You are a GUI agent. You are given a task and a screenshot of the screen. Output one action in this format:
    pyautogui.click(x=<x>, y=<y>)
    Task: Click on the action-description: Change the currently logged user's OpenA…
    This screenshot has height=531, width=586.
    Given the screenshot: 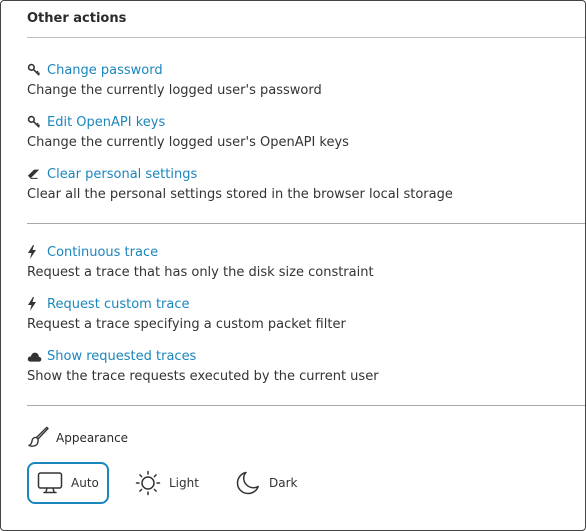 What is the action you would take?
    pyautogui.click(x=188, y=142)
    